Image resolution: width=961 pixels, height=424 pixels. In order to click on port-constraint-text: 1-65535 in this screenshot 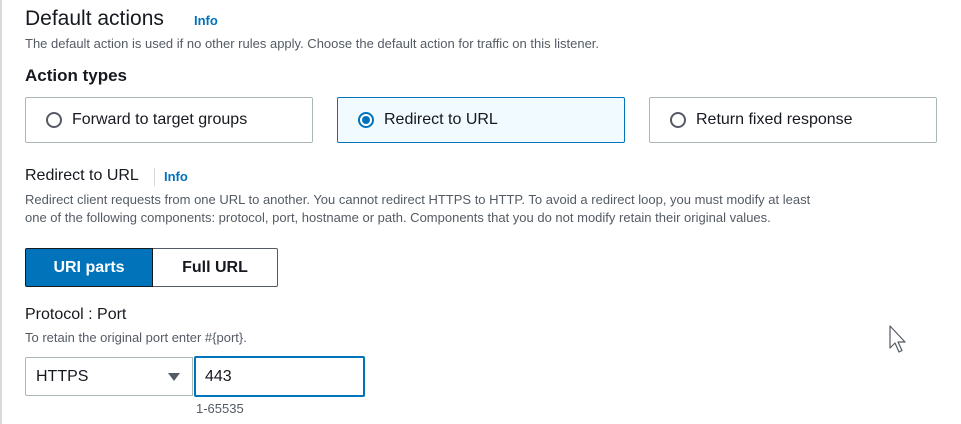, I will do `click(220, 408)`.